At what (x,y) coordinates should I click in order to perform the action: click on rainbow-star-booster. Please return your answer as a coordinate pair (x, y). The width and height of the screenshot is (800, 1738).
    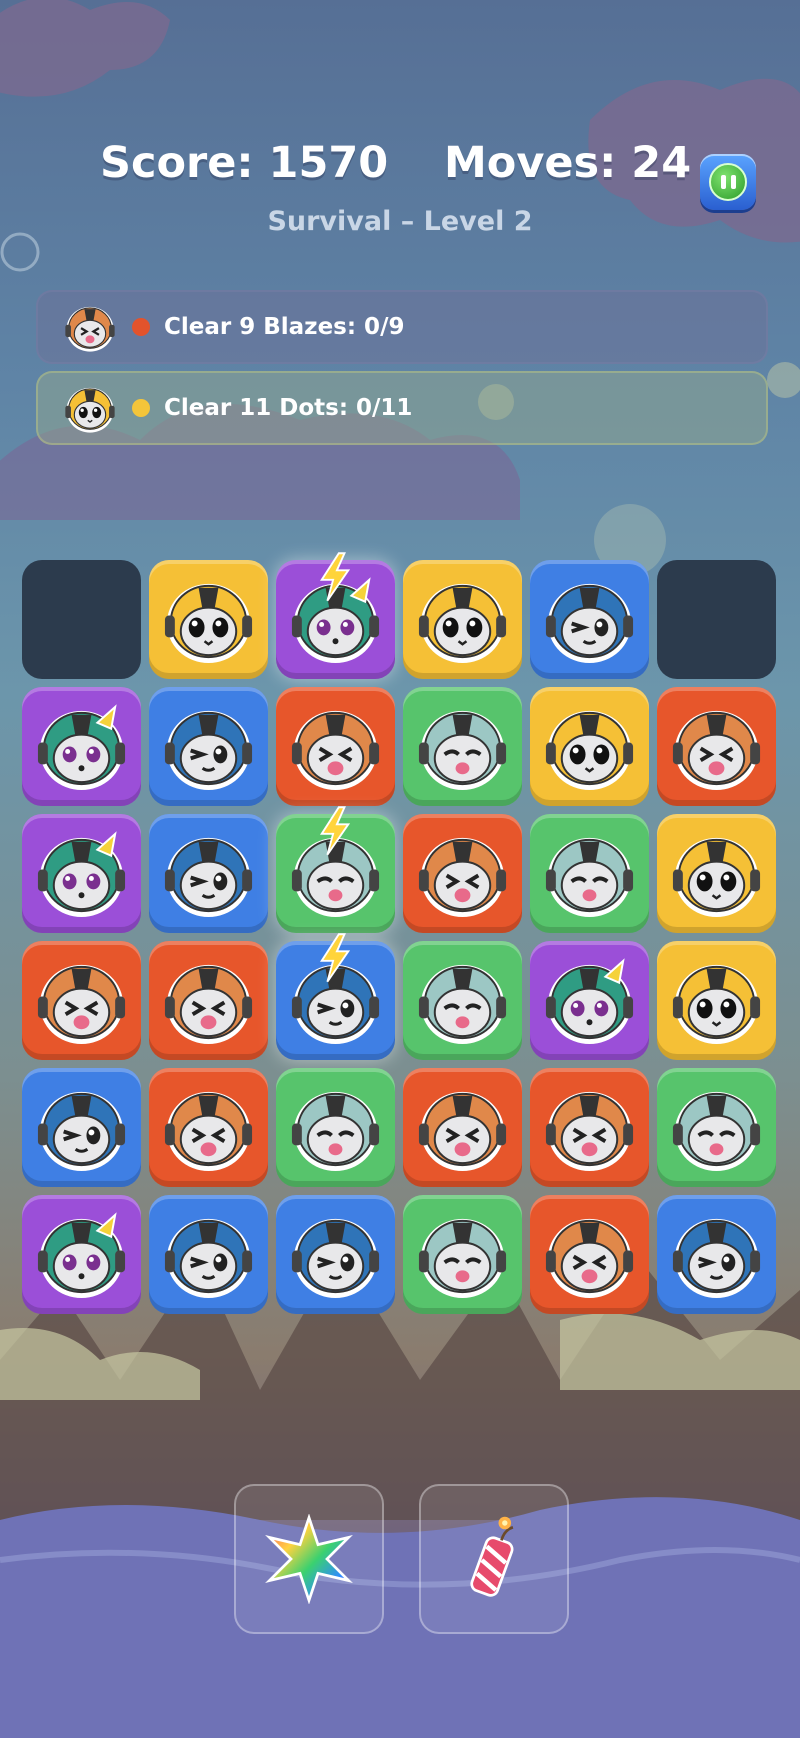
    Looking at the image, I should click on (309, 1559).